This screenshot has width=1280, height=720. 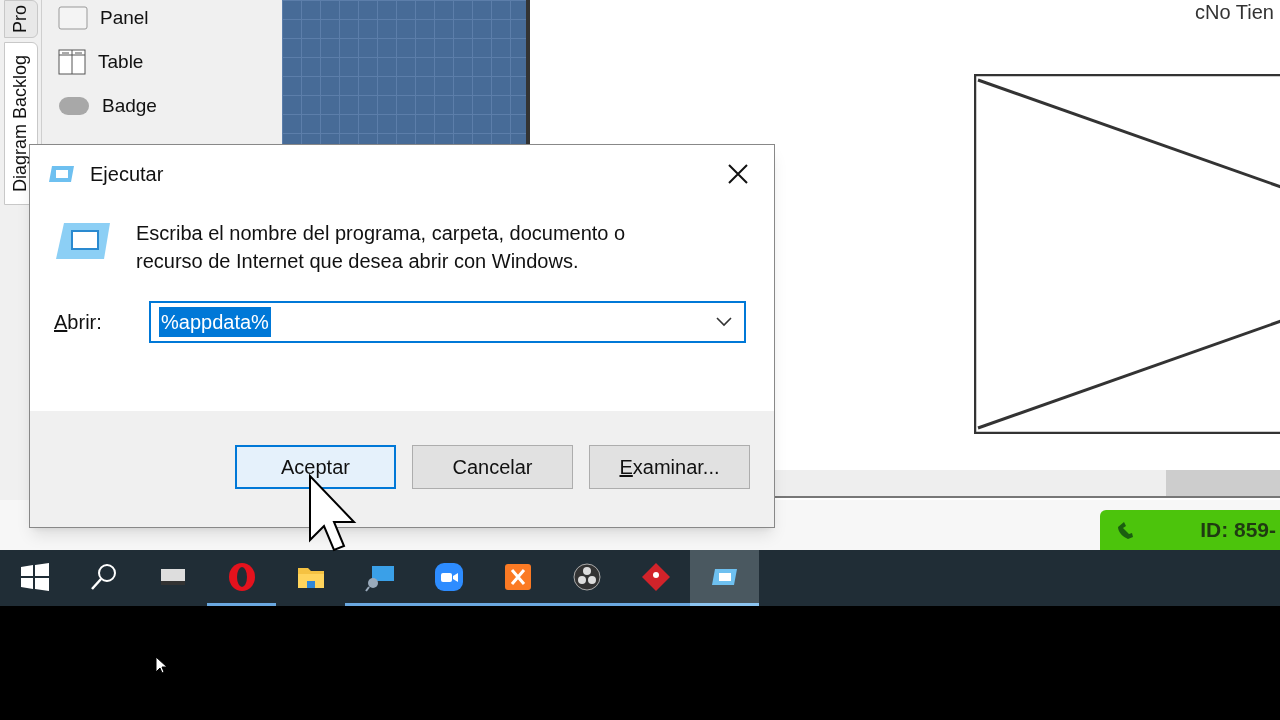 What do you see at coordinates (448, 576) in the screenshot?
I see `video-camera-icon` at bounding box center [448, 576].